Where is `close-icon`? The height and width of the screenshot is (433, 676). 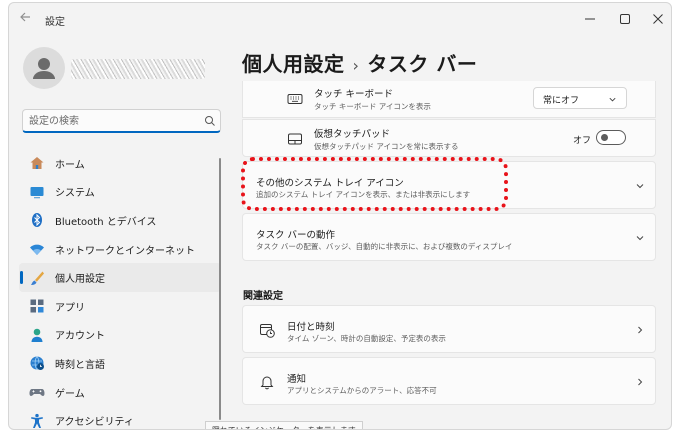 close-icon is located at coordinates (658, 19).